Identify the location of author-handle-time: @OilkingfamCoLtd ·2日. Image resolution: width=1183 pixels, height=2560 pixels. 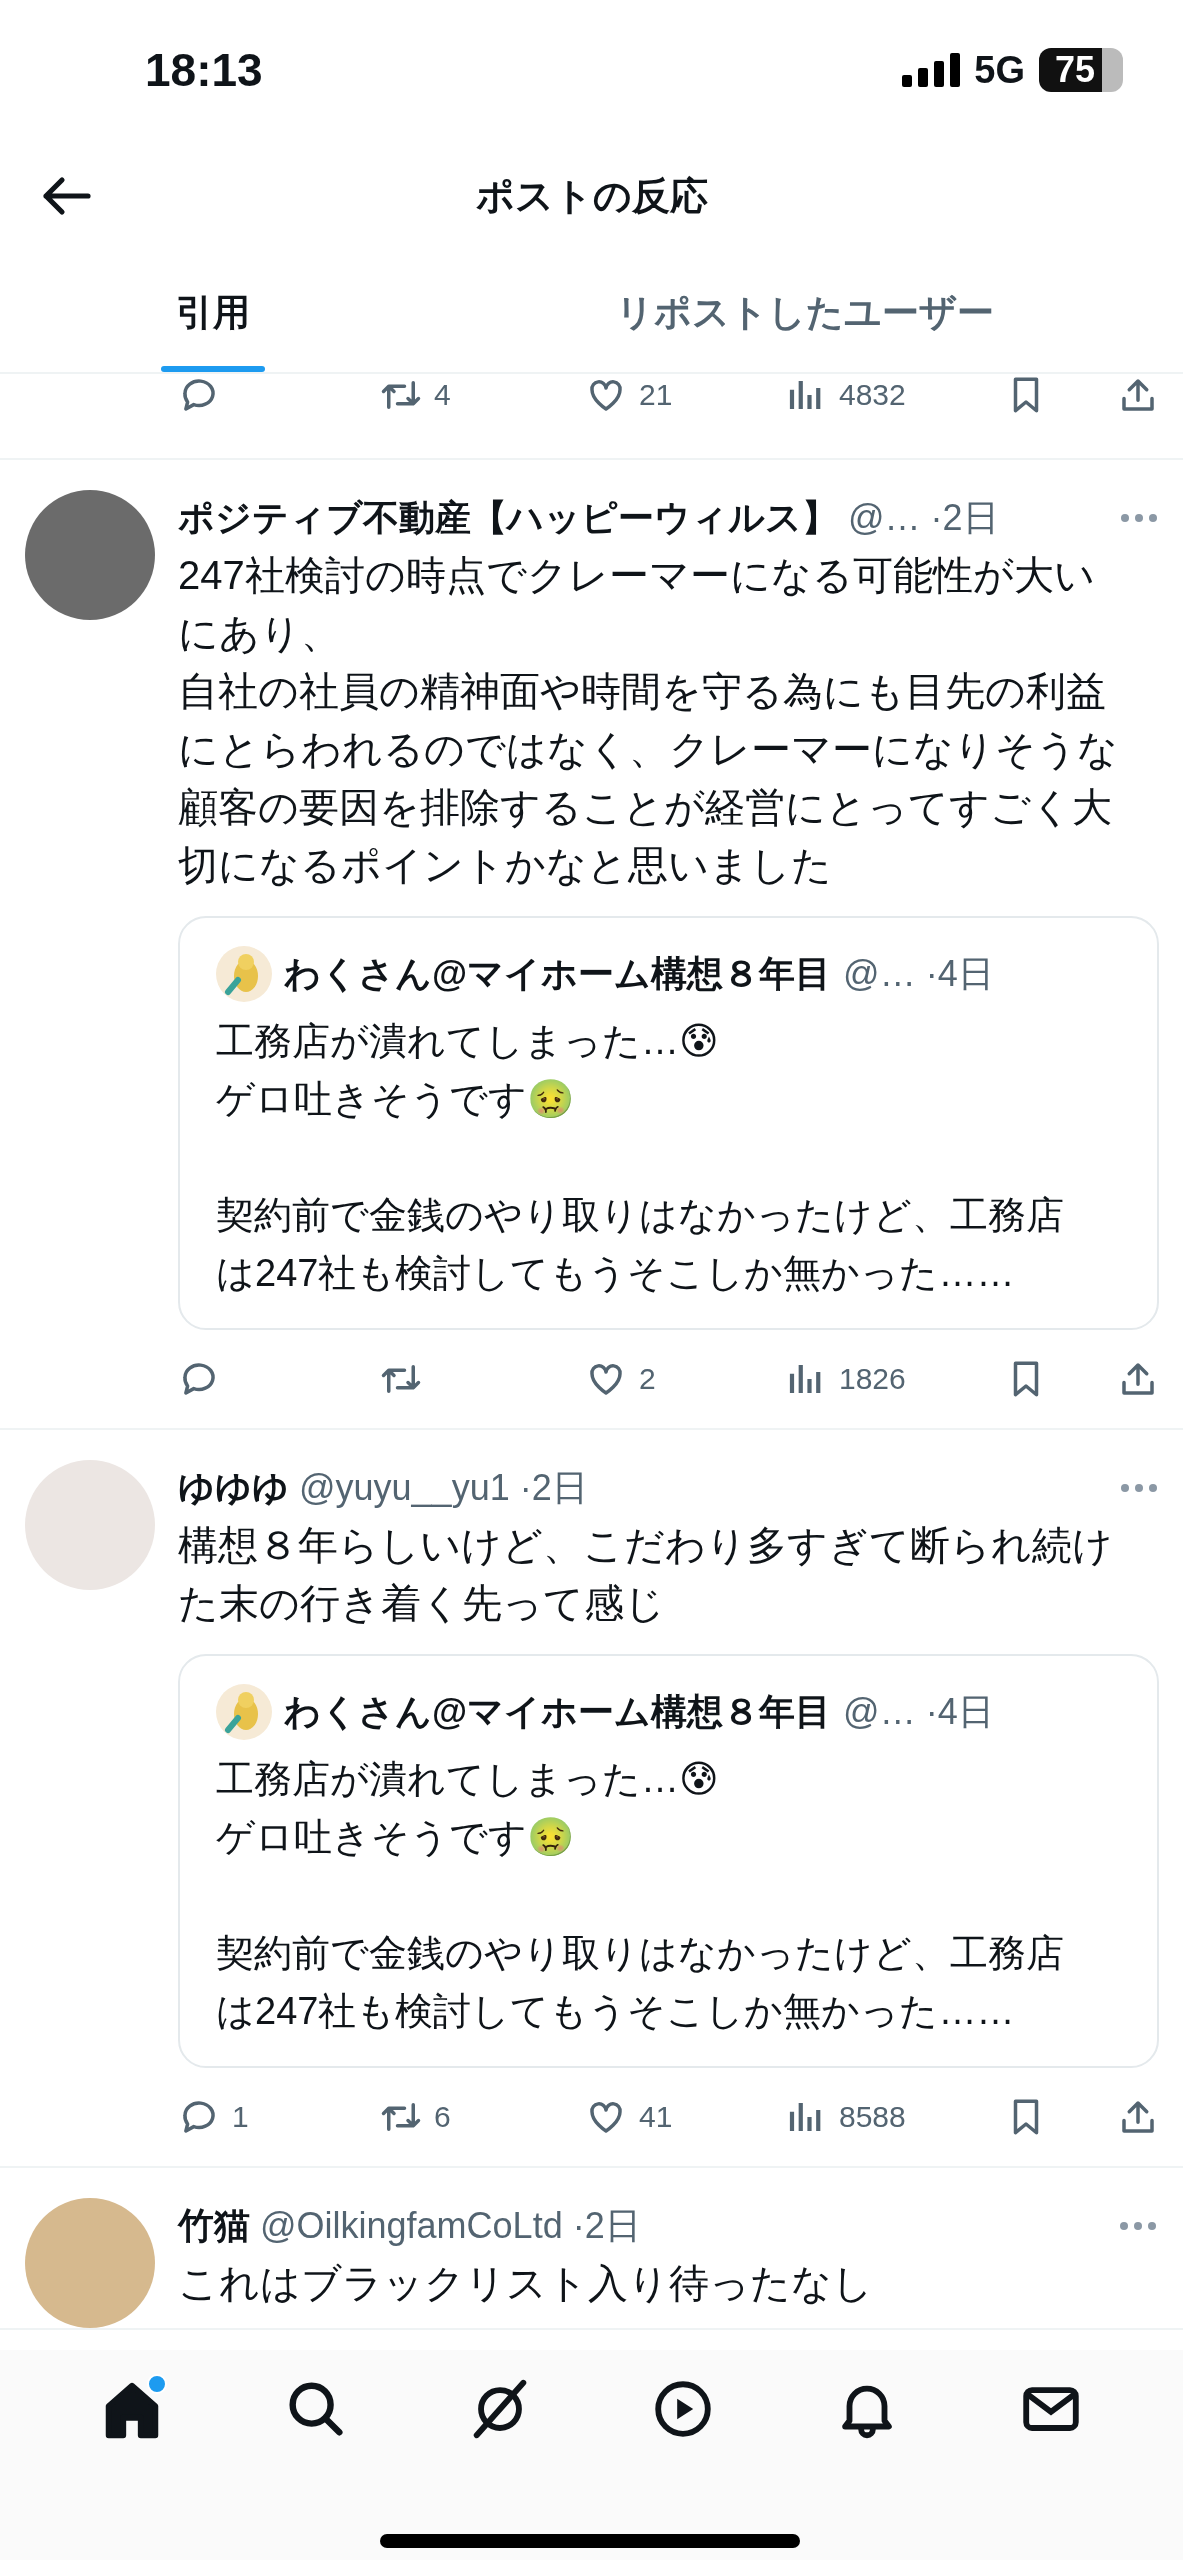
(451, 2225).